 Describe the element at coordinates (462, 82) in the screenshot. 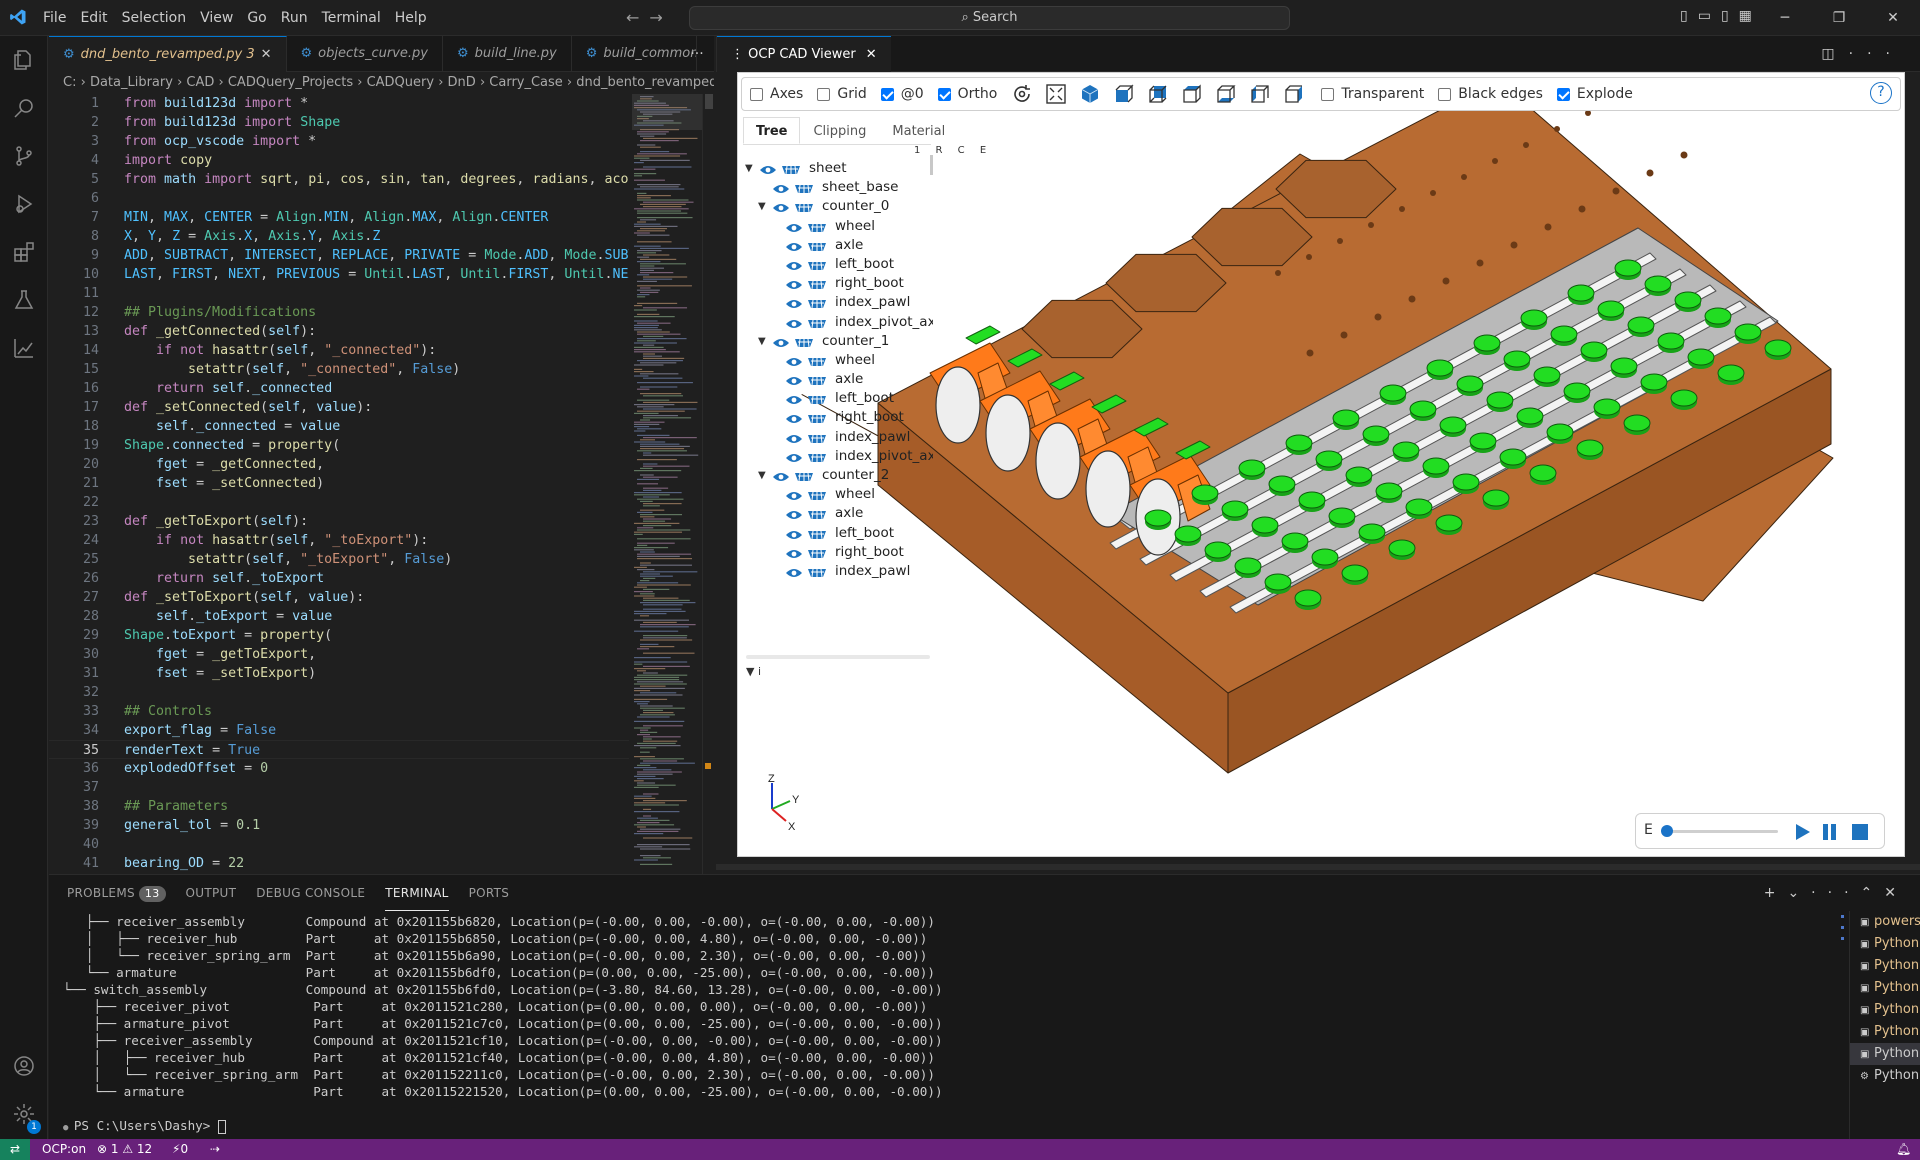

I see `breadcrumb-item: DnD` at that location.